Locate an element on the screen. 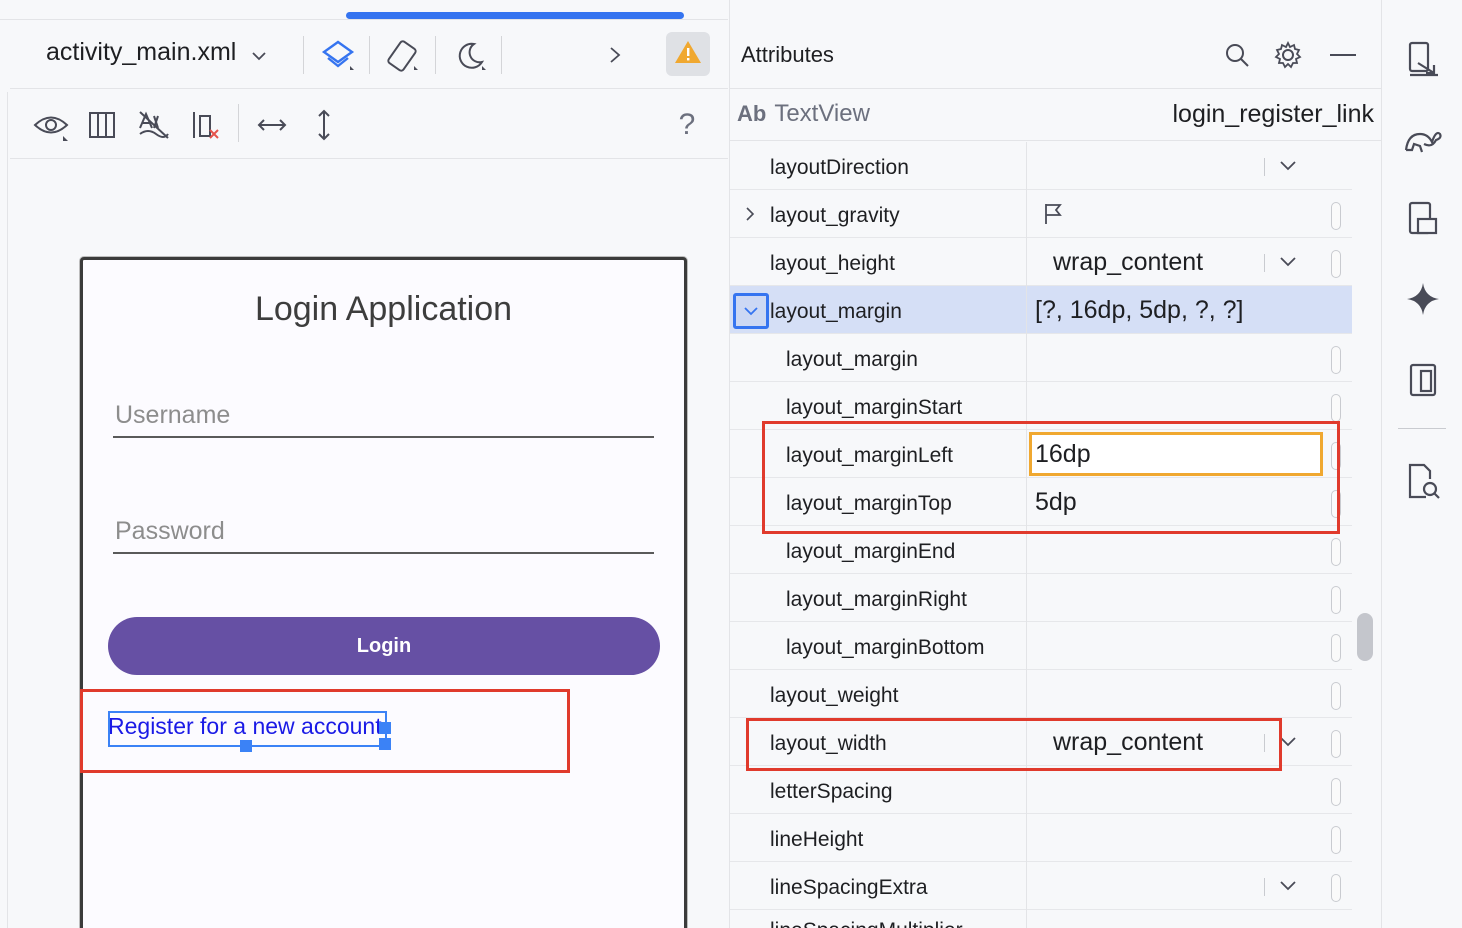  loading-progress-bar is located at coordinates (515, 15).